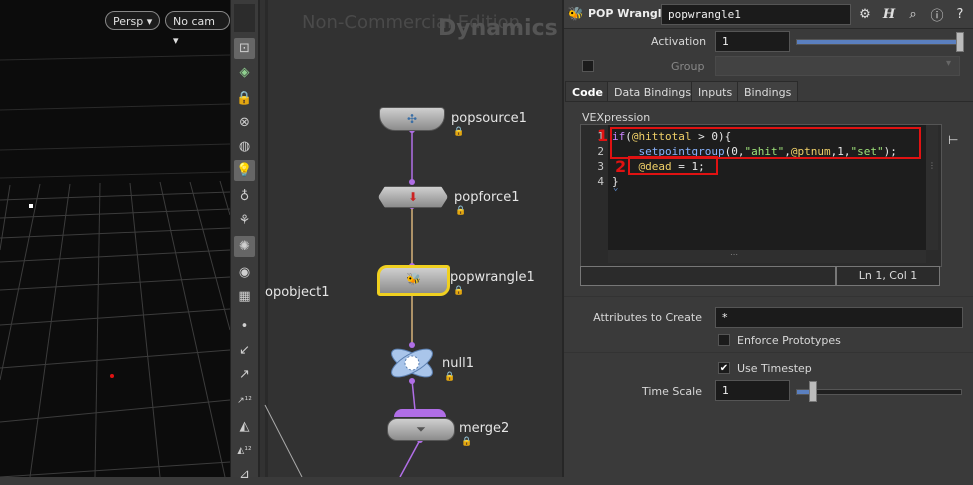  Describe the element at coordinates (600, 166) in the screenshot. I see `line-number: 3` at that location.